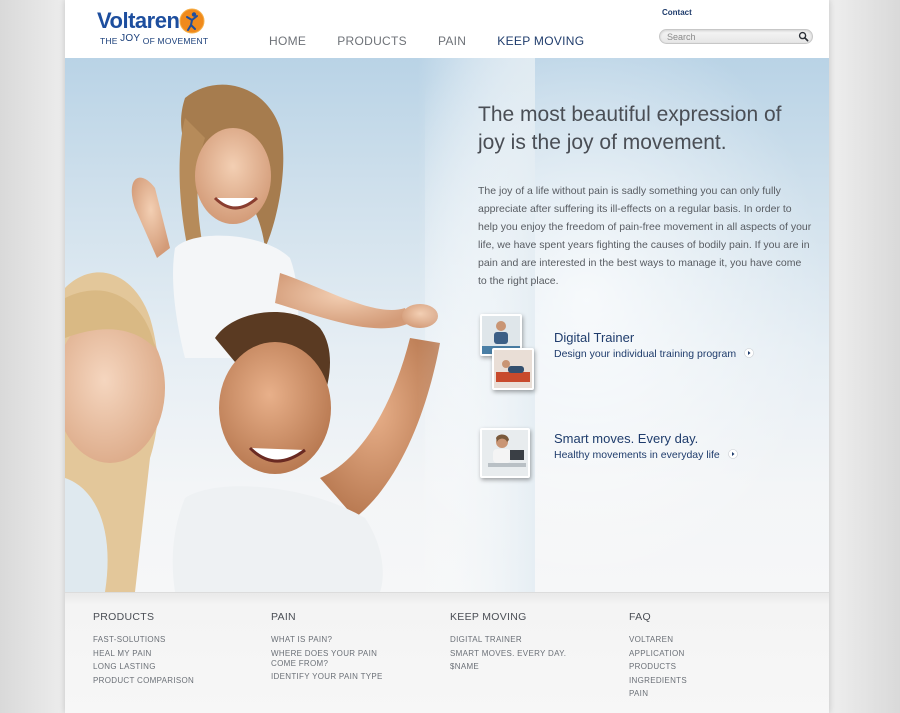 The height and width of the screenshot is (713, 900). What do you see at coordinates (695, 654) in the screenshot?
I see `footer-link: APPLICATION` at bounding box center [695, 654].